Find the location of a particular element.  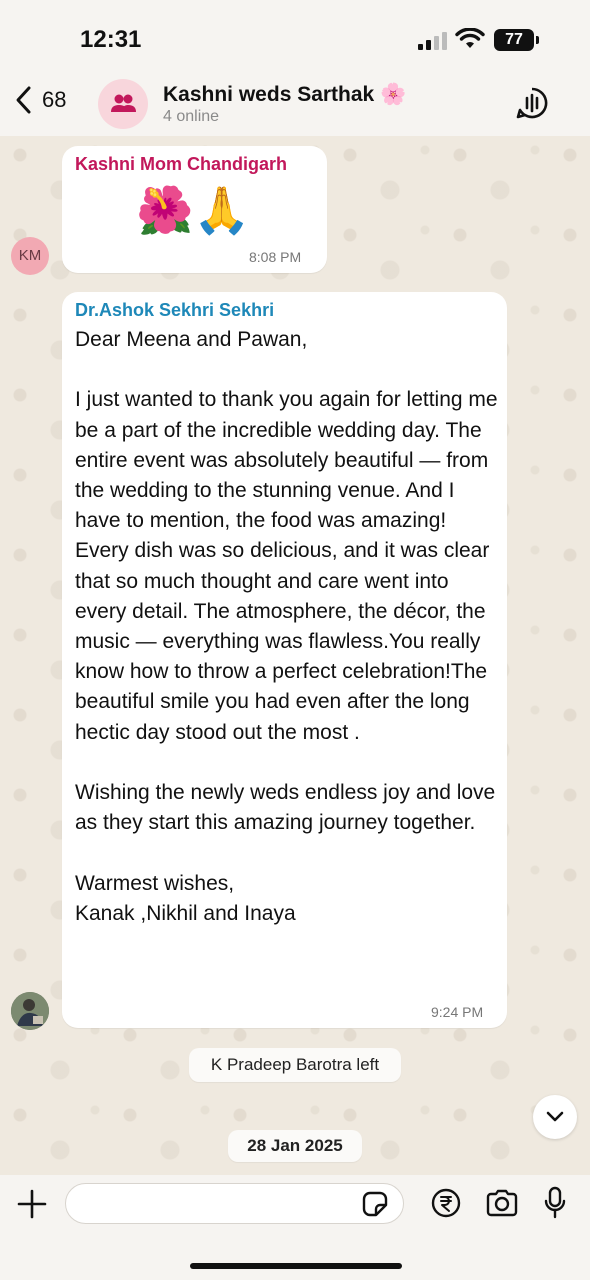

back-button: 68 is located at coordinates (40, 100).